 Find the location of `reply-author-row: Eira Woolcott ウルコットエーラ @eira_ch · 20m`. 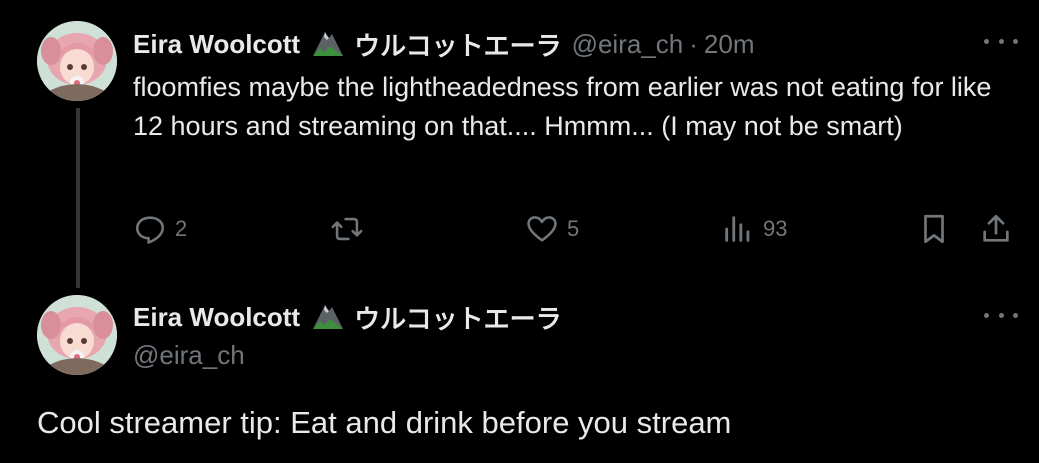

reply-author-row: Eira Woolcott ウルコットエーラ @eira_ch · 20m is located at coordinates (444, 44).